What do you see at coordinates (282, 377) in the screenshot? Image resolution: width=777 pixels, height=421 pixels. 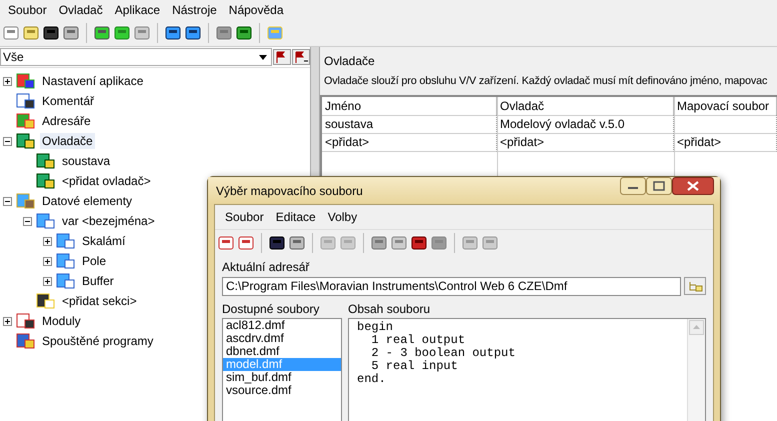 I see `file-item: sim_buf.dmf` at bounding box center [282, 377].